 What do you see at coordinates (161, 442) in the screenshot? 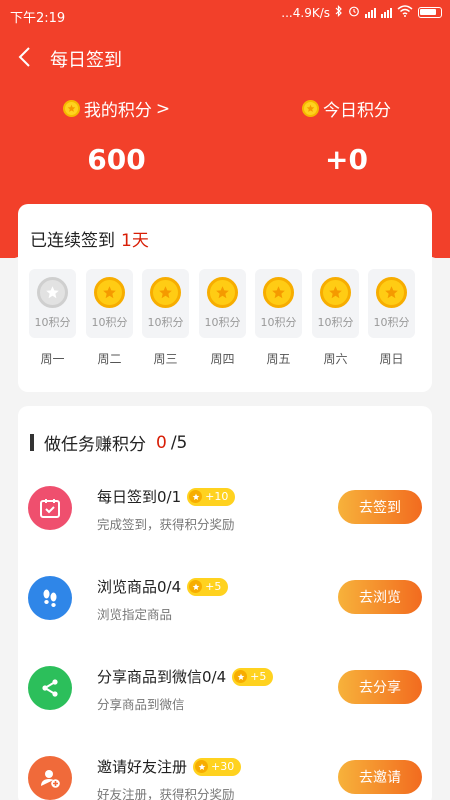
I see `tasks-done-count: 0` at bounding box center [161, 442].